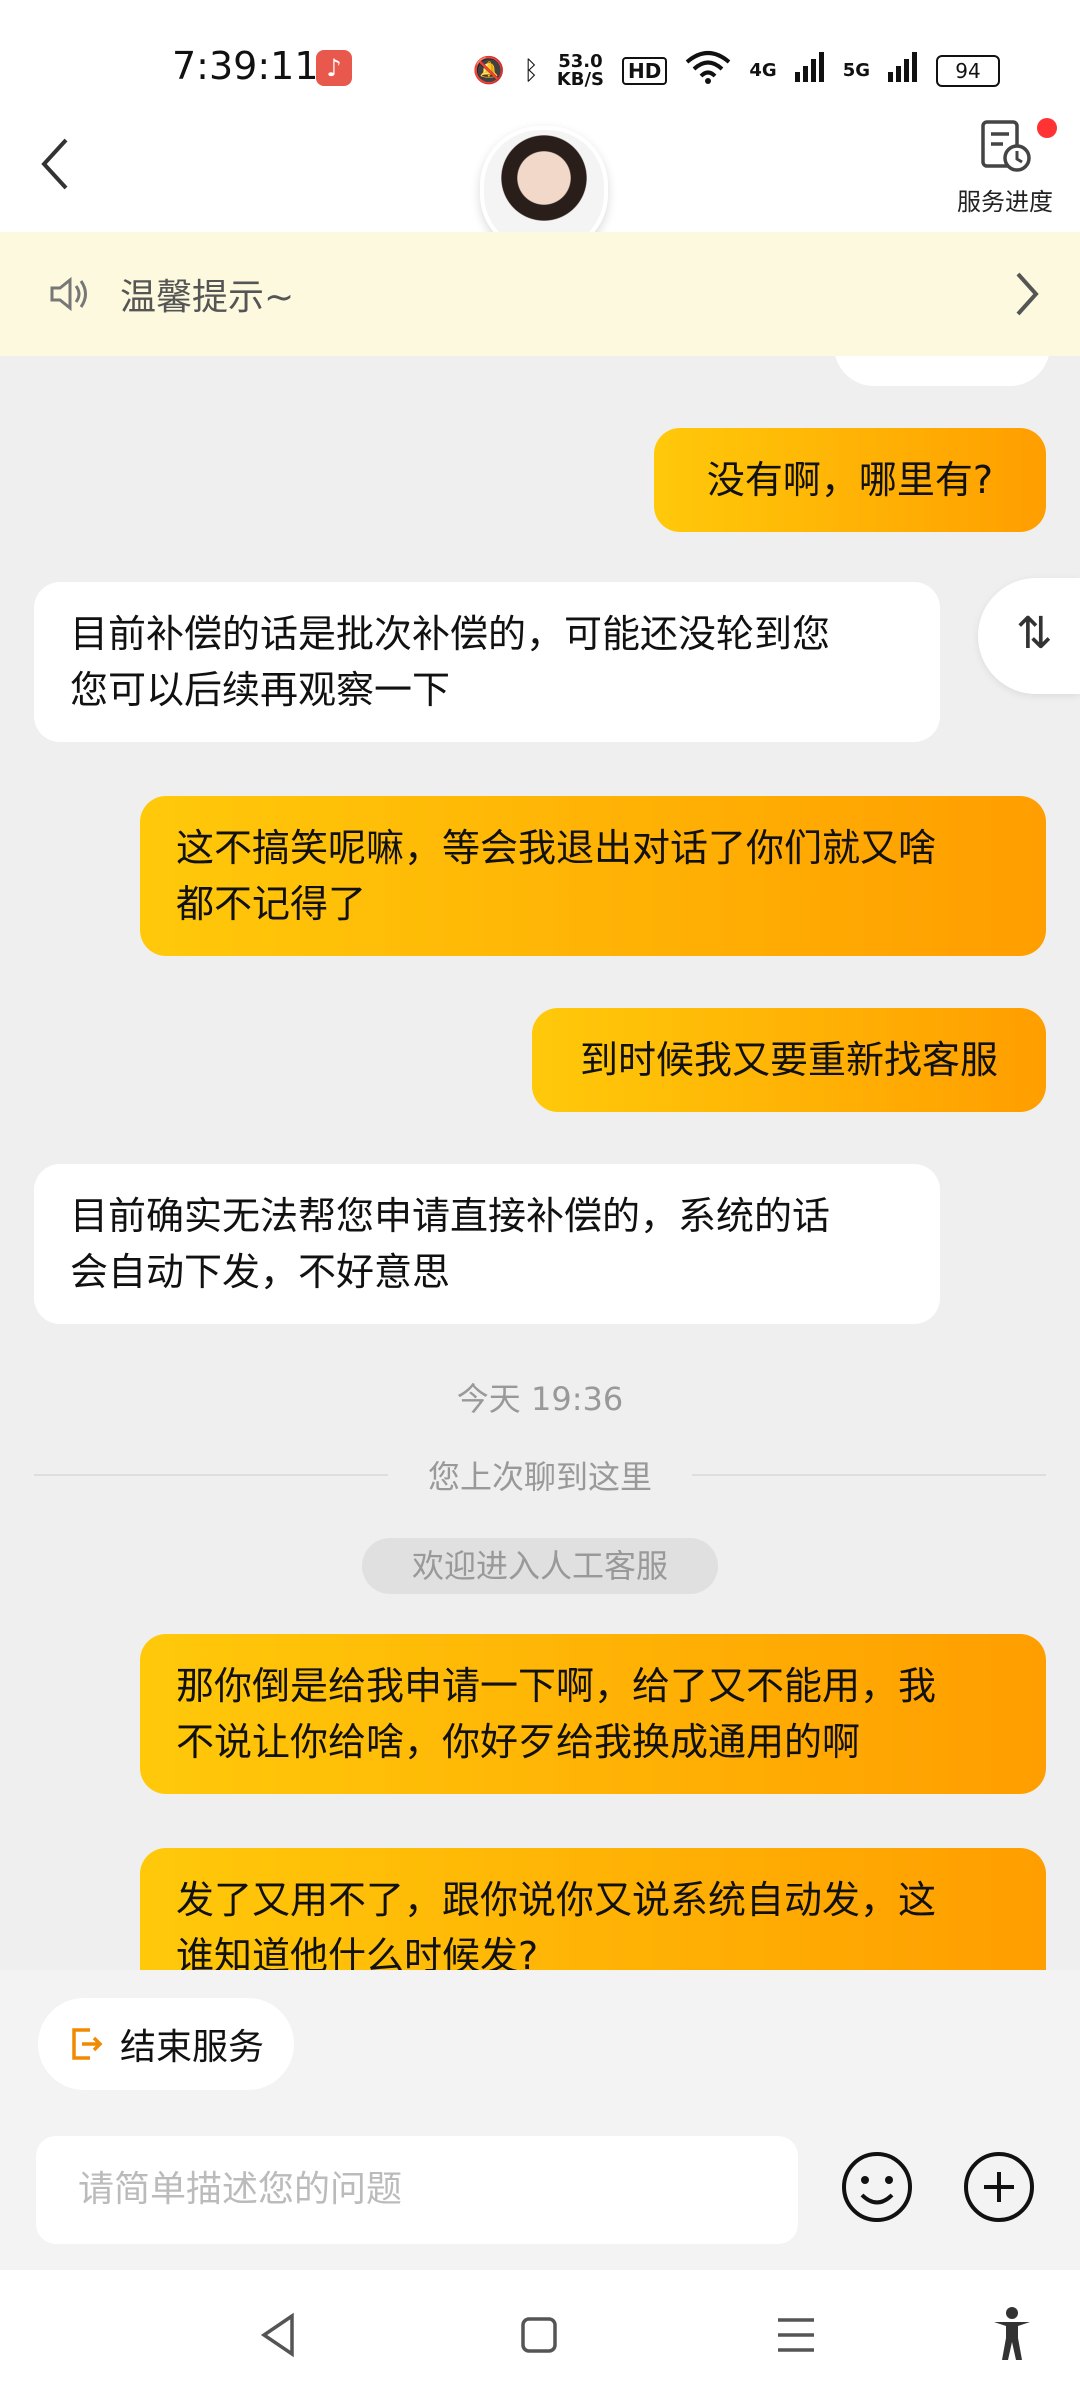  I want to click on chevron-left-icon, so click(54, 164).